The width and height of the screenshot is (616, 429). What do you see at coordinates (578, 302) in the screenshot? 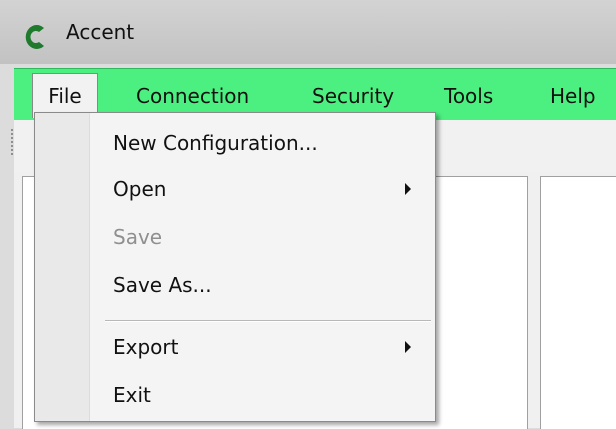
I see `right-panel` at bounding box center [578, 302].